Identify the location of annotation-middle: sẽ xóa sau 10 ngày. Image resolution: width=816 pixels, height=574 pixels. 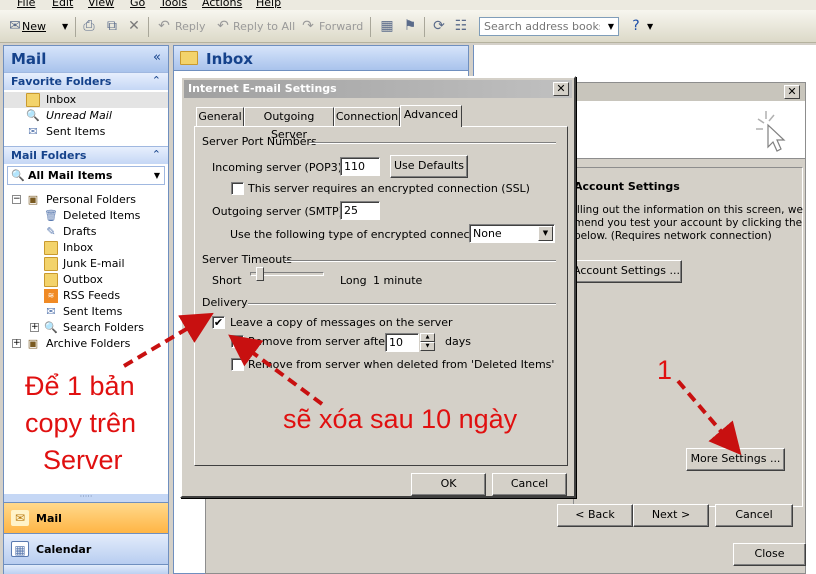
(400, 419).